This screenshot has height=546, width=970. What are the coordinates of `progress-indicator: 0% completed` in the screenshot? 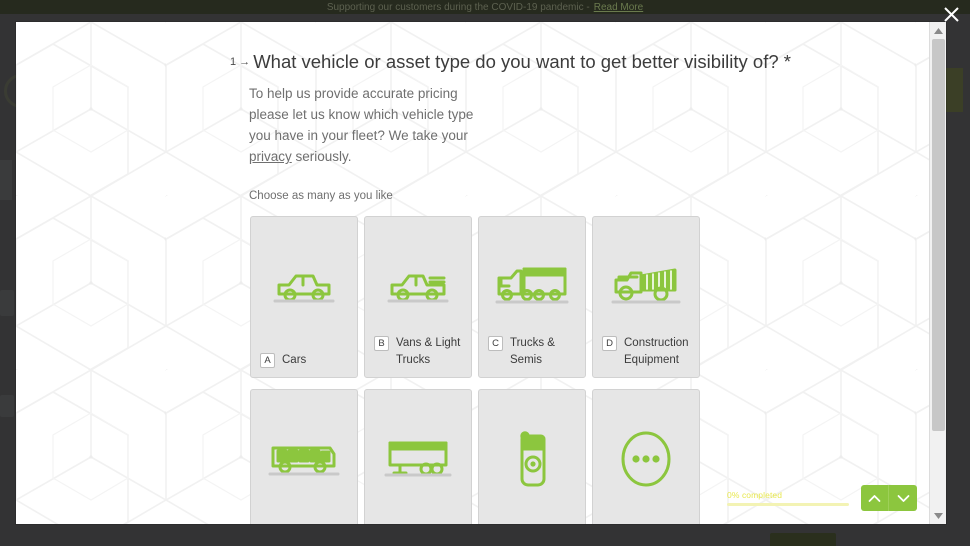 It's located at (788, 498).